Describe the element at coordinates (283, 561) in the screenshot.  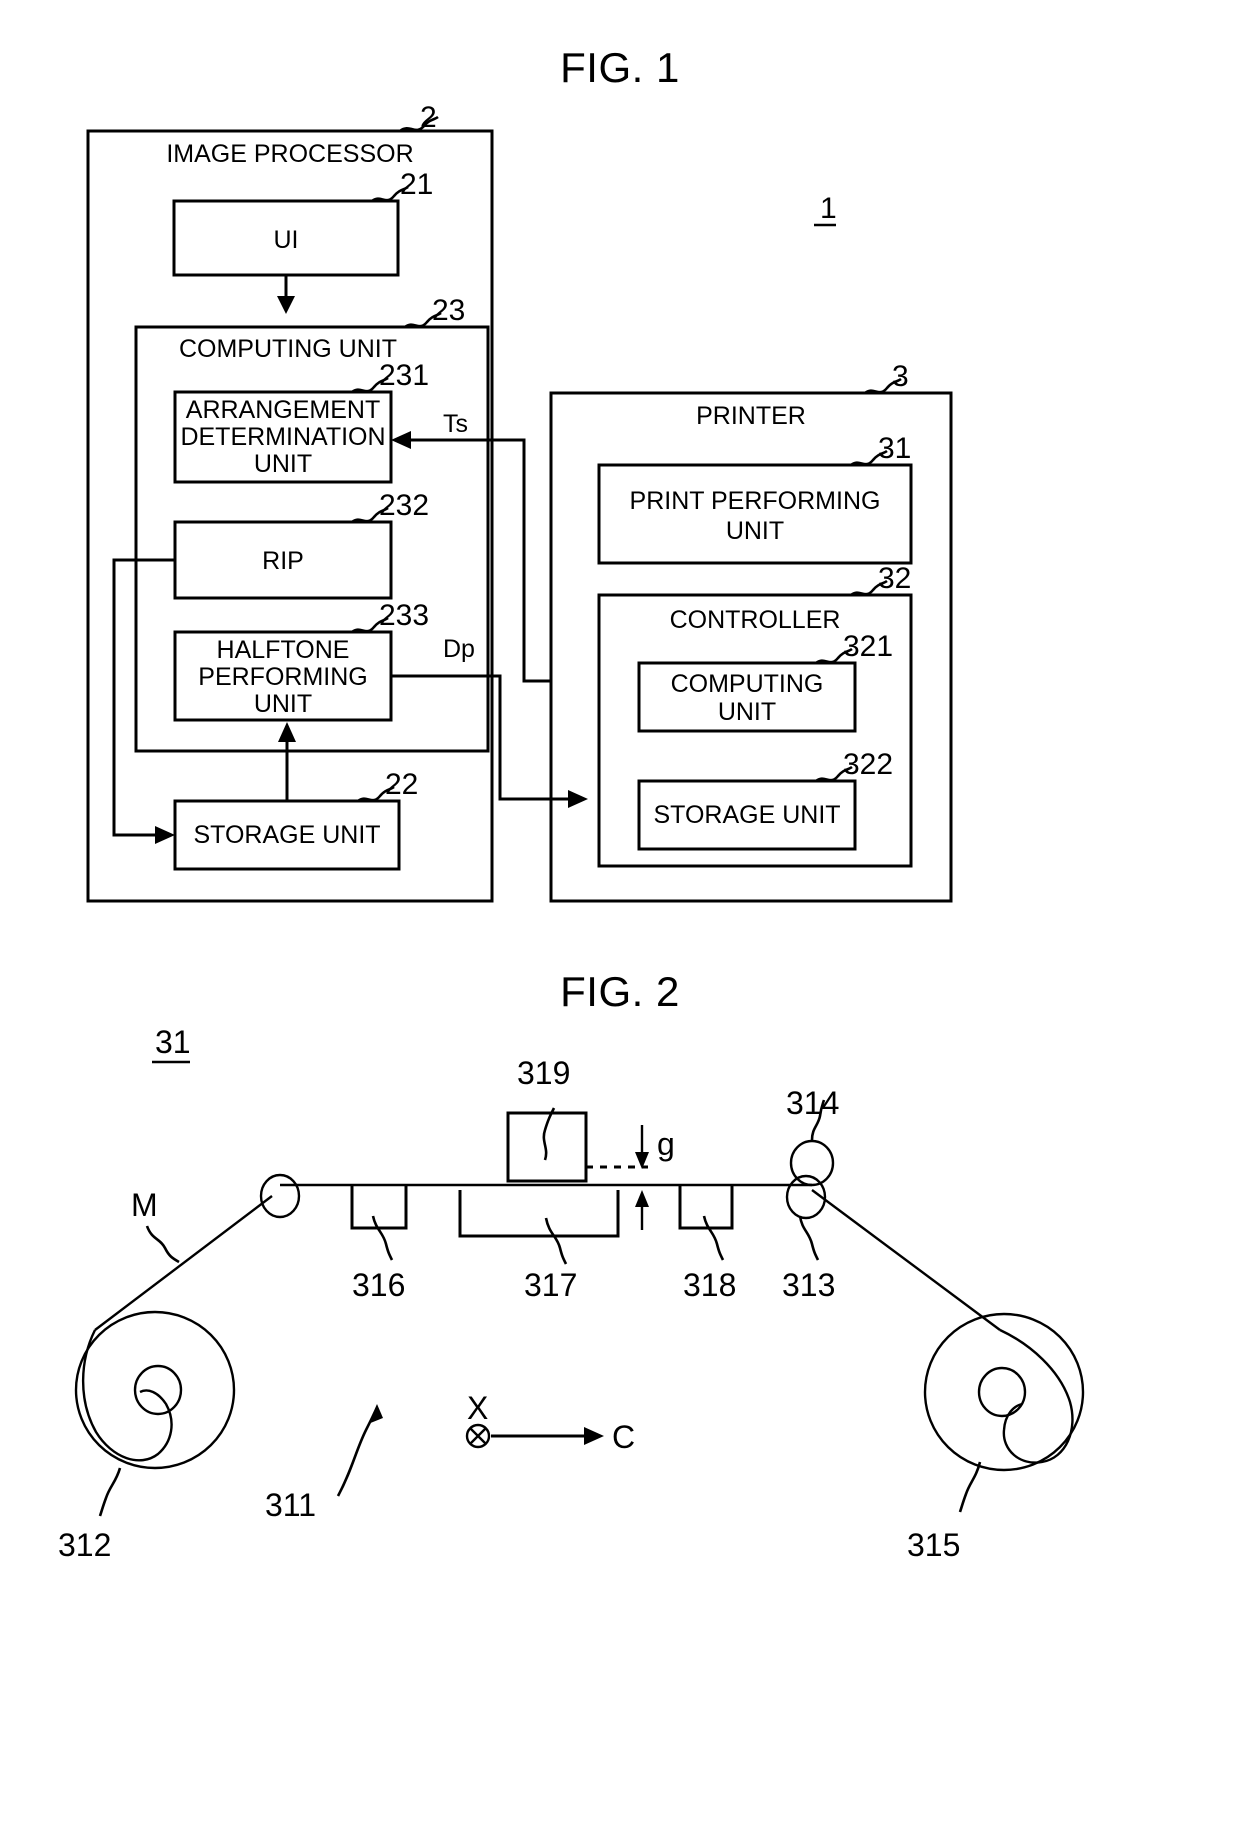
I see `rip-label: RIP` at that location.